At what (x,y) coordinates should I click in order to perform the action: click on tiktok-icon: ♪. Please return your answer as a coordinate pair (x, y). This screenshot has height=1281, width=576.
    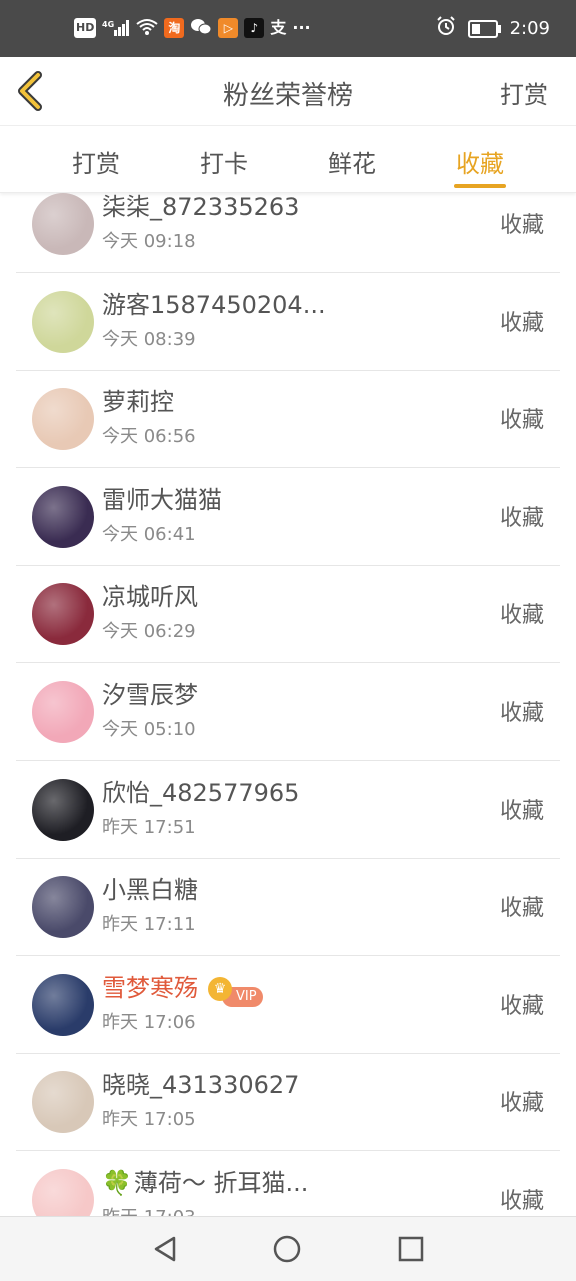
    Looking at the image, I should click on (254, 28).